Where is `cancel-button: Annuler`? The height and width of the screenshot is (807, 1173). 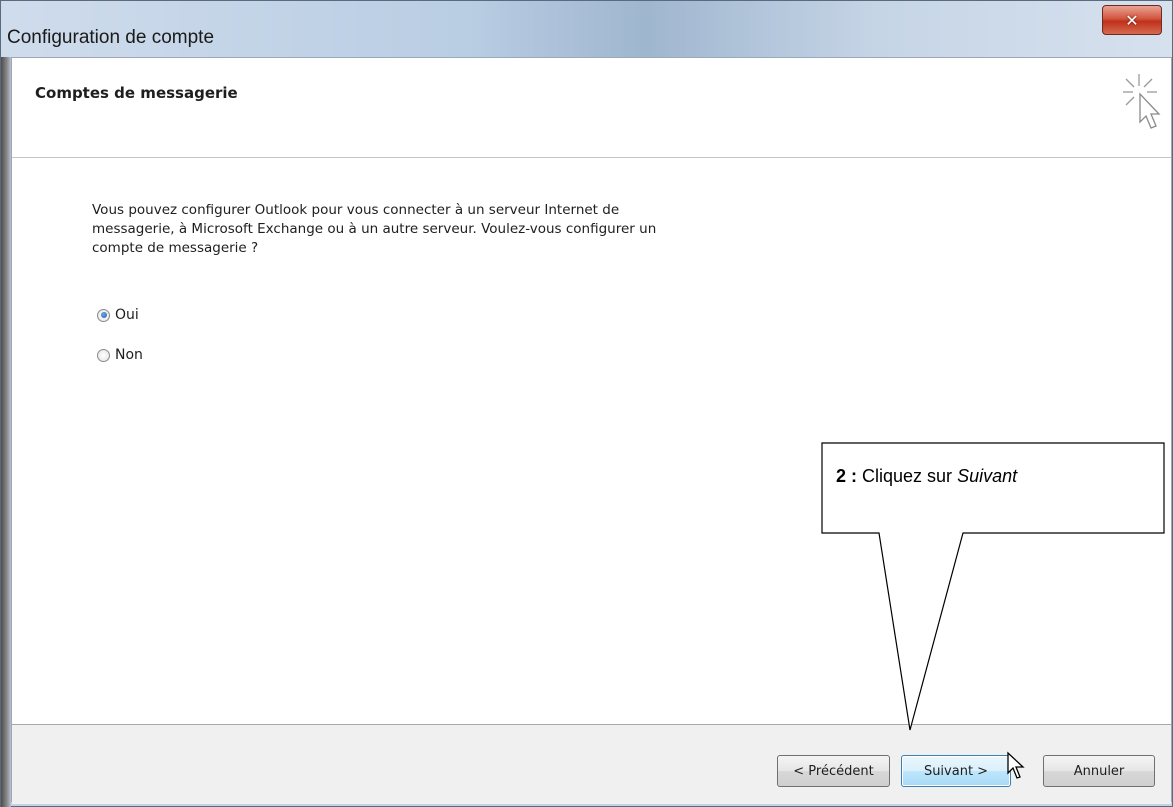 cancel-button: Annuler is located at coordinates (1099, 771).